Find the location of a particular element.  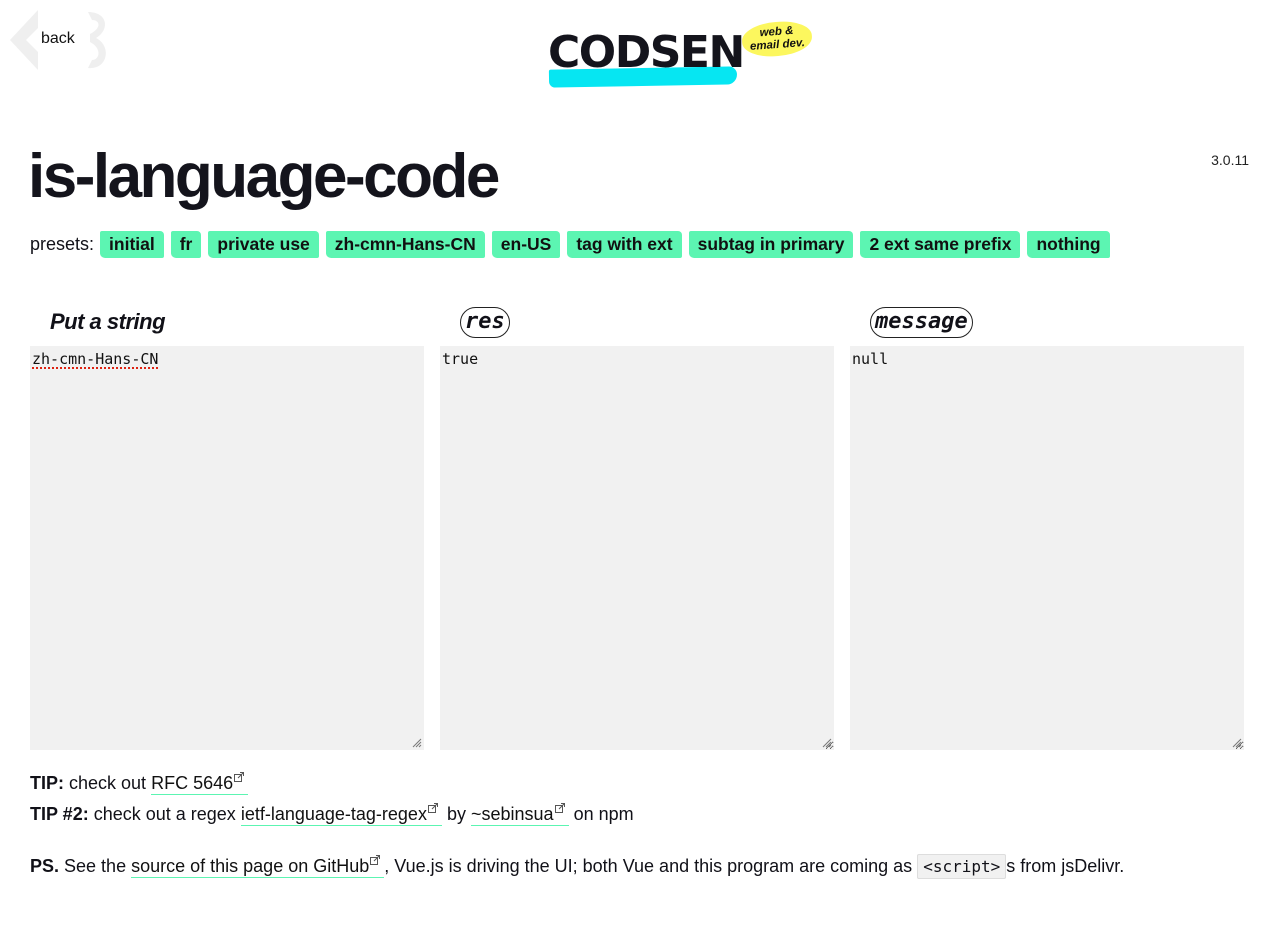

res-column: res true is located at coordinates (637, 528).